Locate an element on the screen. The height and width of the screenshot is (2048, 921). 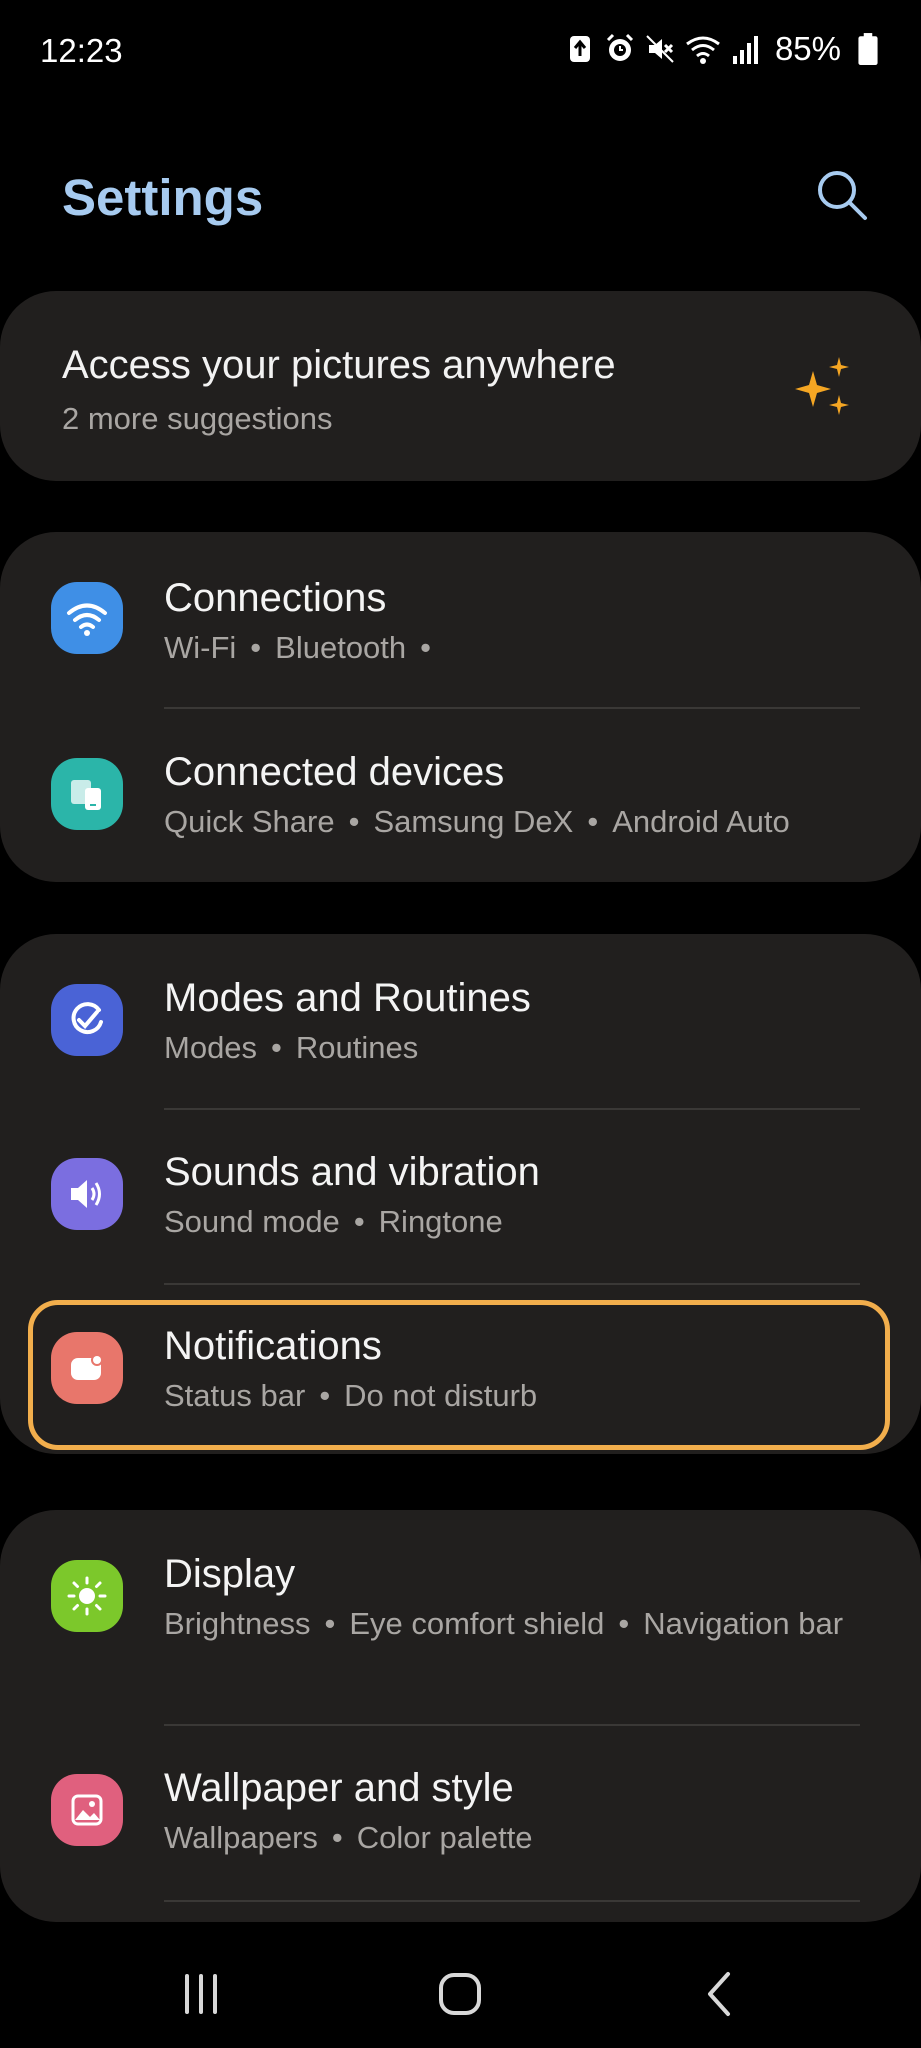
routine-check-icon is located at coordinates (87, 1020).